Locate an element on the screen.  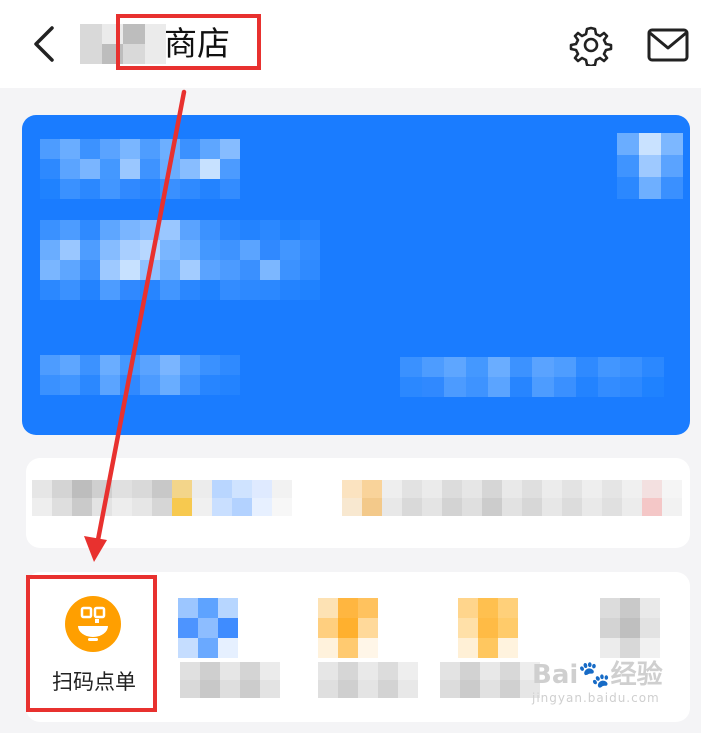
paw-icon: 🐾 is located at coordinates (594, 675).